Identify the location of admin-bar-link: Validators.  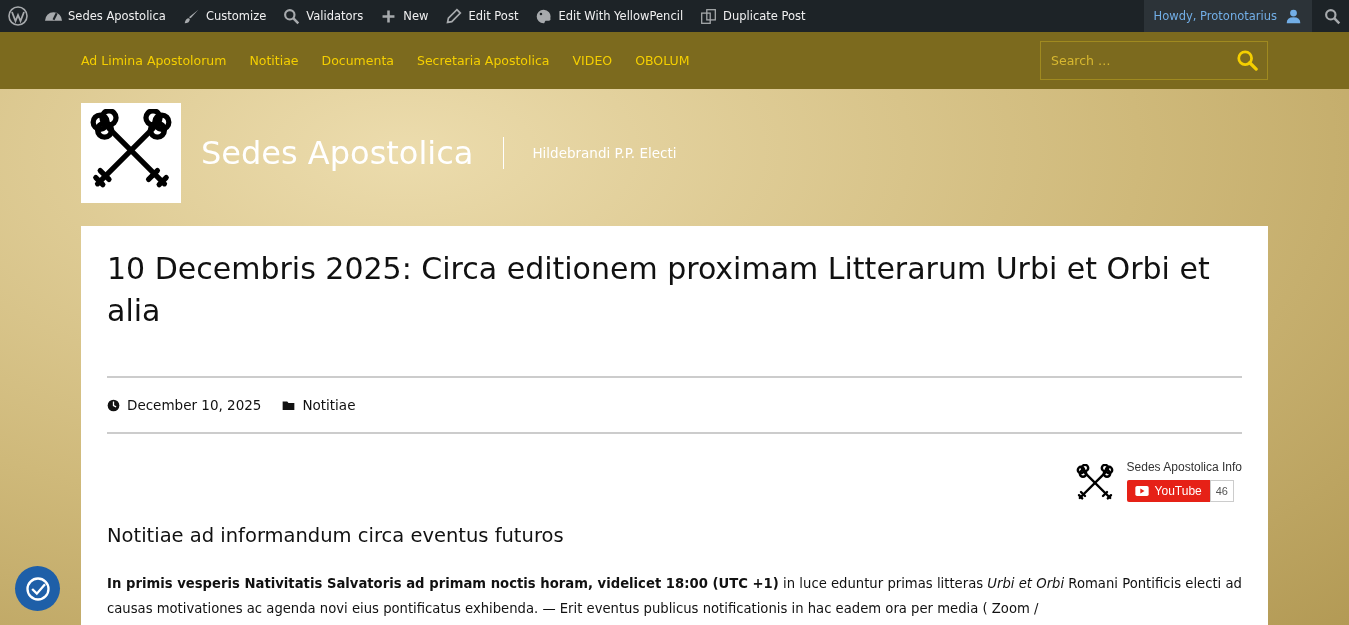
(335, 16).